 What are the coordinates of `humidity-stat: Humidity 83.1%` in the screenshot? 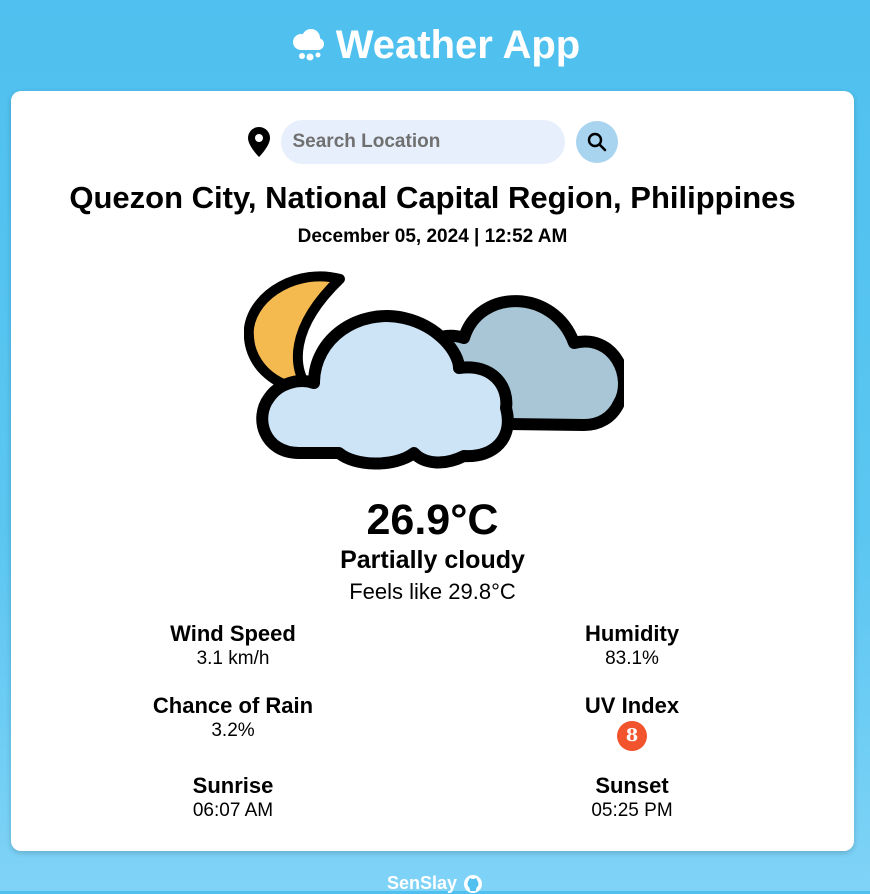 It's located at (632, 646).